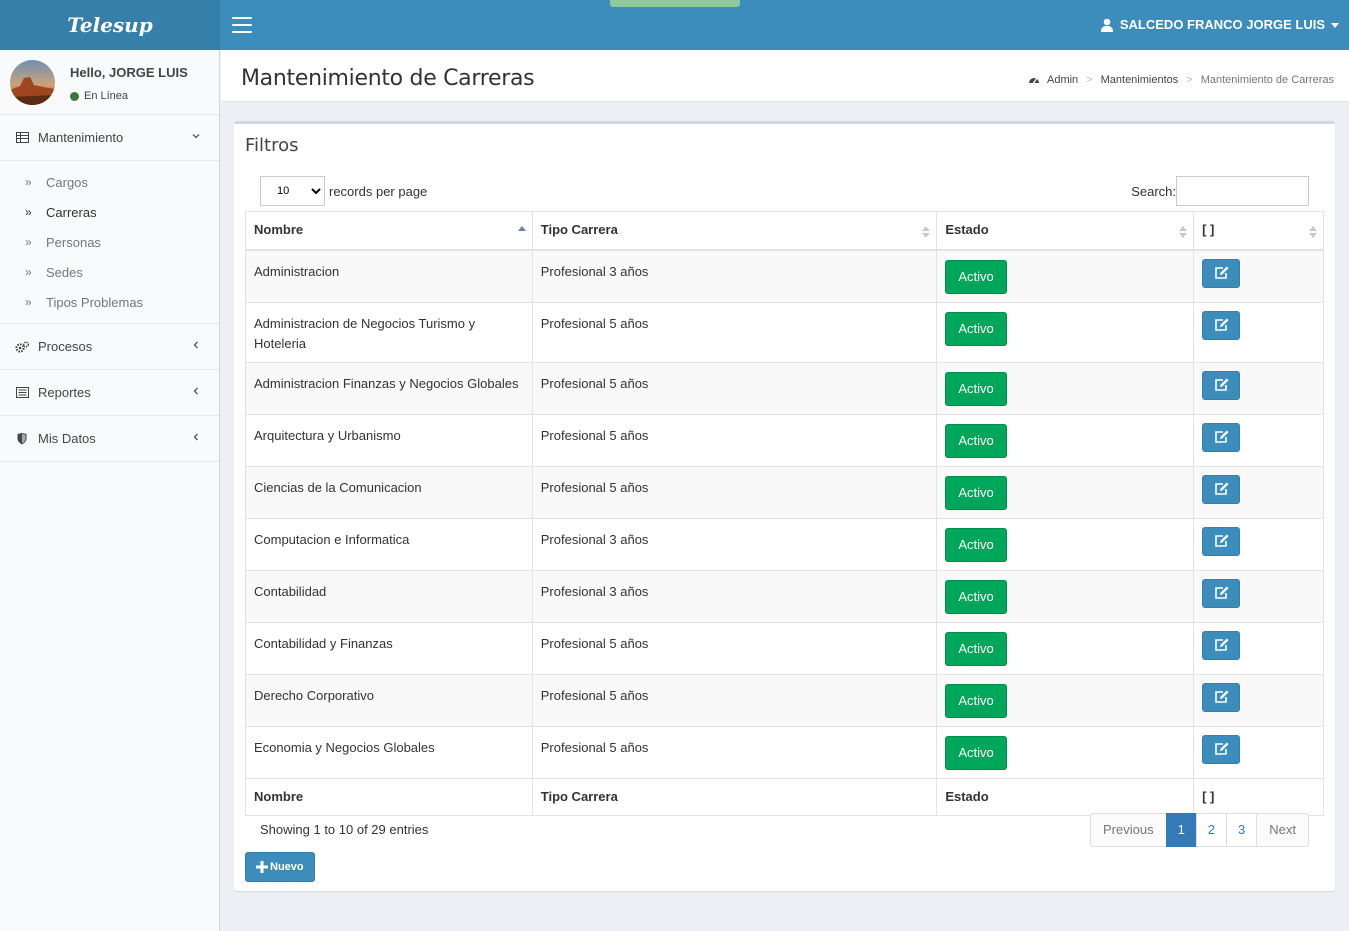 The width and height of the screenshot is (1349, 931). Describe the element at coordinates (1282, 830) in the screenshot. I see `pagination-next: Next` at that location.